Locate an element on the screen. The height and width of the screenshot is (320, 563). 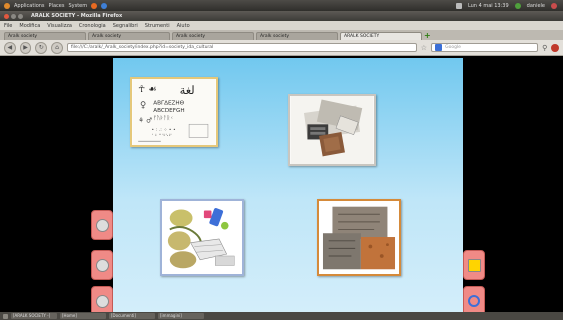
globe-icon is located at coordinates (102, 225).